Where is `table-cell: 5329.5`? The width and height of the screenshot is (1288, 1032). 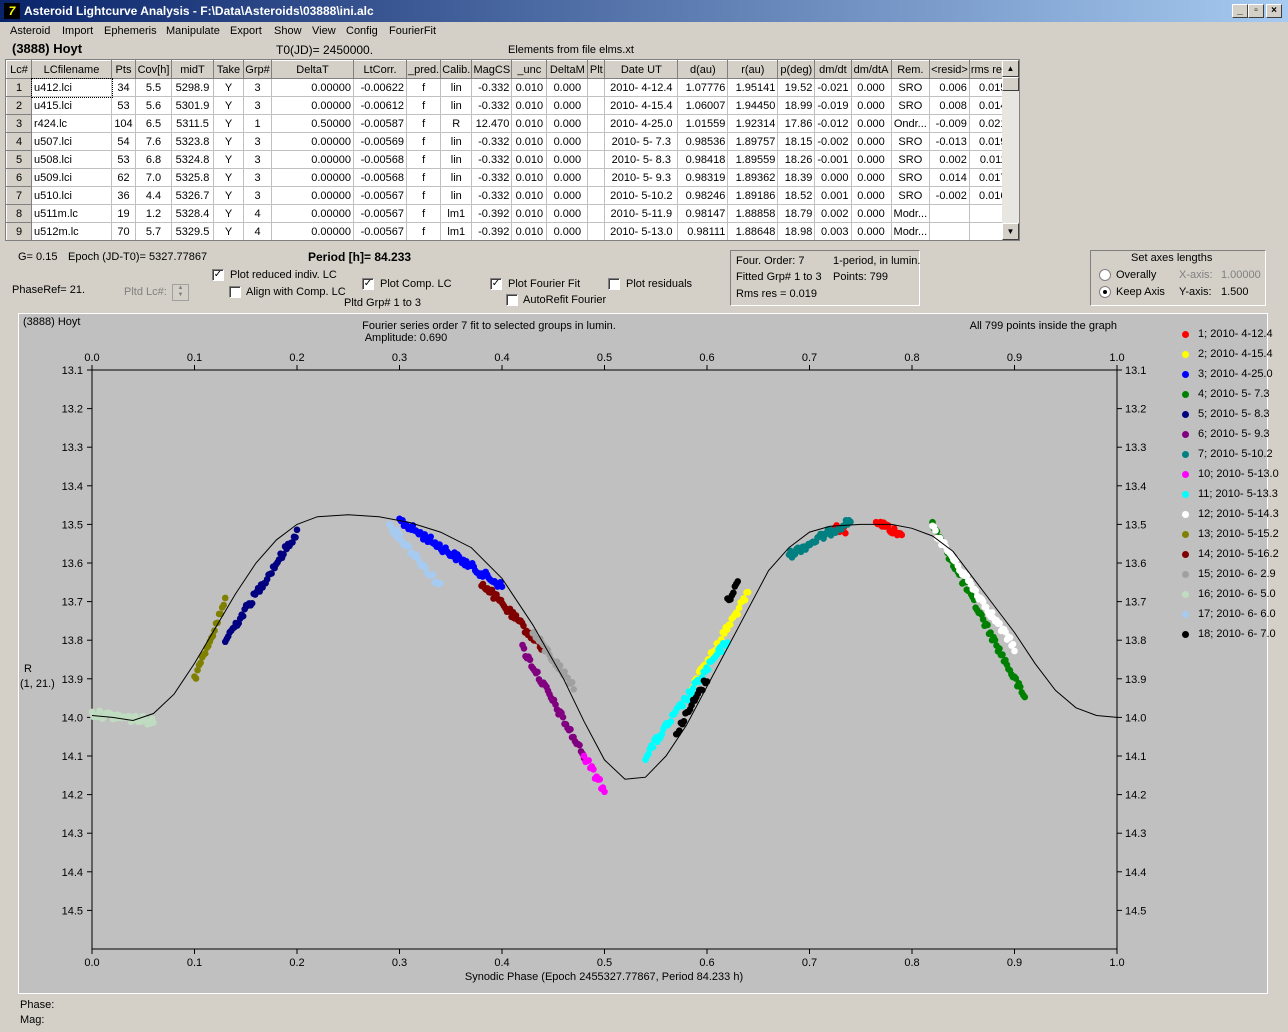 table-cell: 5329.5 is located at coordinates (192, 231).